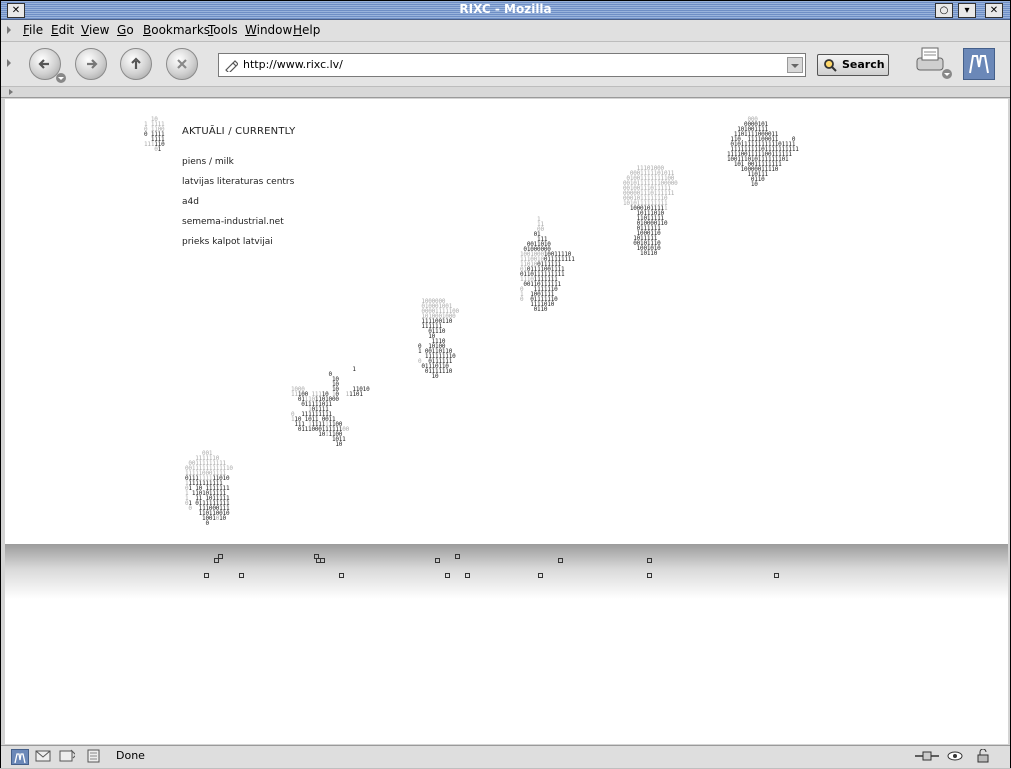 The height and width of the screenshot is (769, 1011). Describe the element at coordinates (506, 571) in the screenshot. I see `footer-gradient` at that location.